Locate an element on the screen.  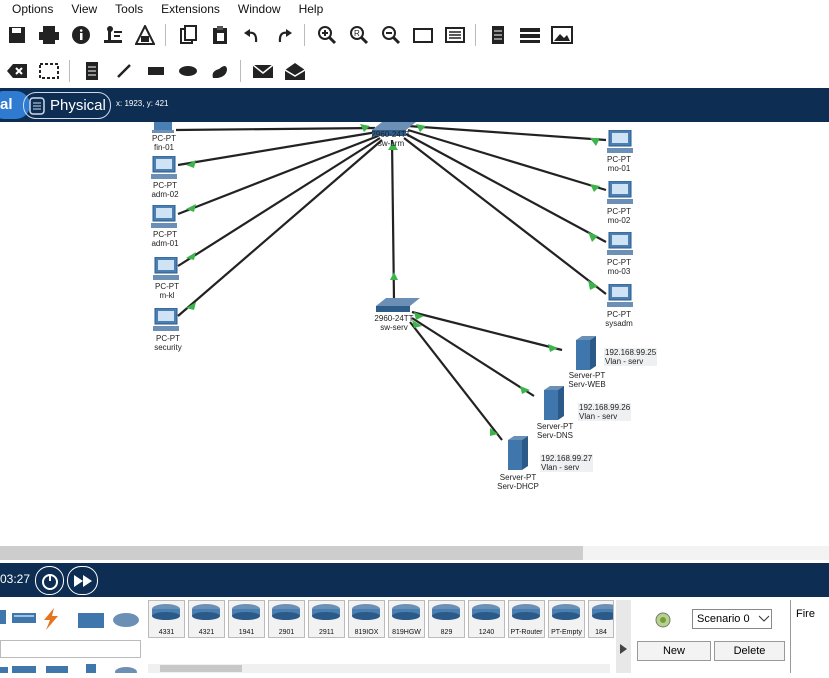
panel-separator is located at coordinates (790, 636).